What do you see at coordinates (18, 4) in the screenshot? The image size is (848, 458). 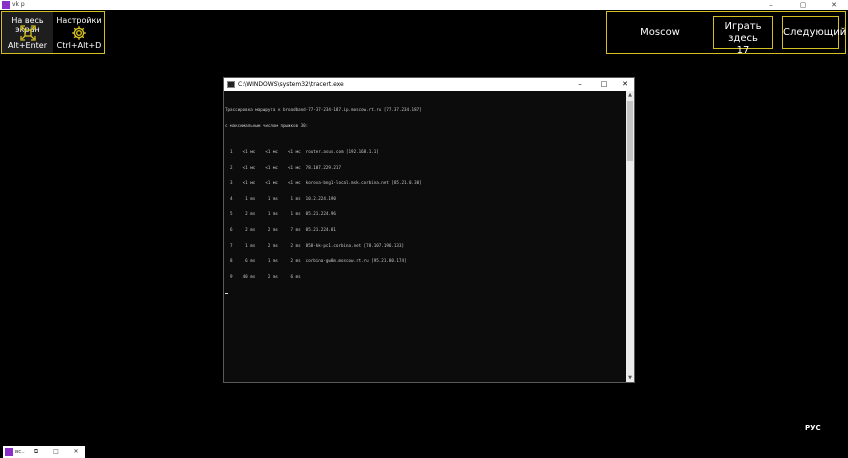 I see `app-title: vk p` at bounding box center [18, 4].